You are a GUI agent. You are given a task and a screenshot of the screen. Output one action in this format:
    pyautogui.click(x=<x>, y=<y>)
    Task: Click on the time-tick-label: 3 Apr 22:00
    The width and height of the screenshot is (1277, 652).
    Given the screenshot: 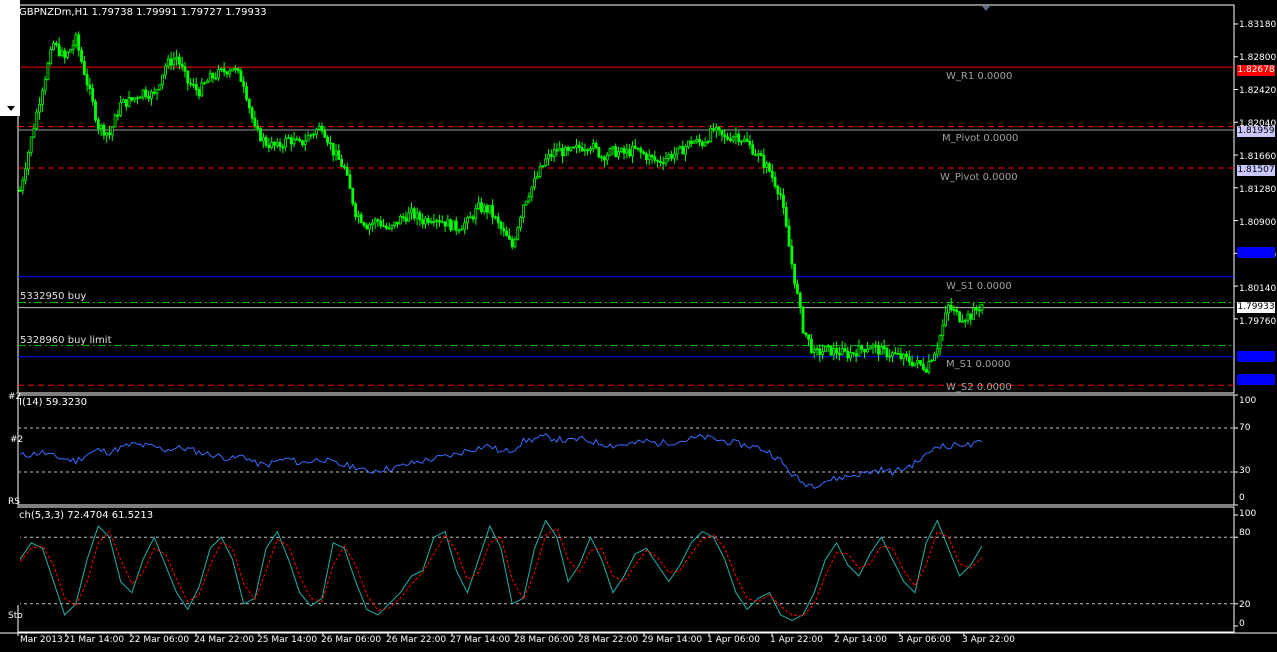 What is the action you would take?
    pyautogui.click(x=988, y=640)
    